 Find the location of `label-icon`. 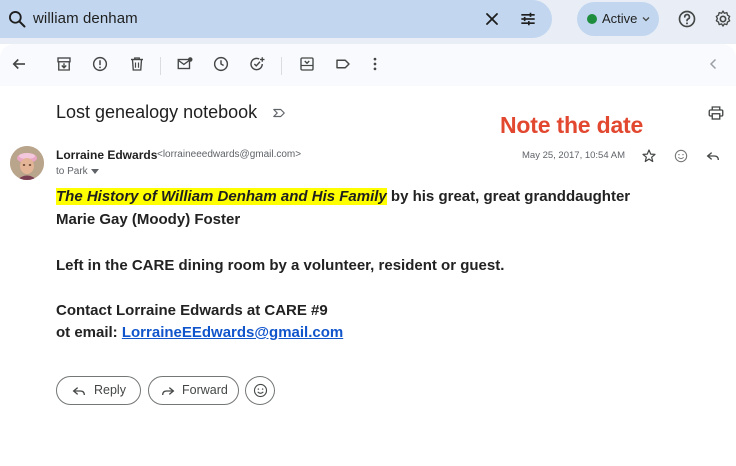

label-icon is located at coordinates (343, 64).